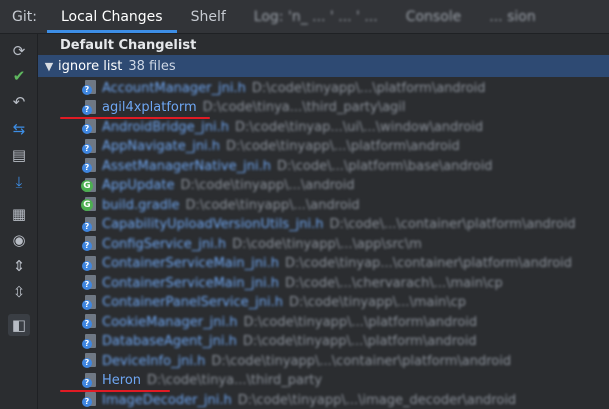 This screenshot has width=609, height=409. I want to click on details-panel-icon: ◧, so click(19, 325).